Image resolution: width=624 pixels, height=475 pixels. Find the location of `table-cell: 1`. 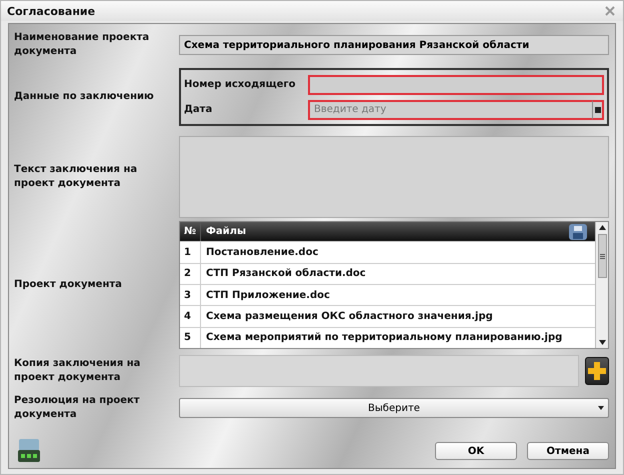

table-cell: 1 is located at coordinates (190, 252).